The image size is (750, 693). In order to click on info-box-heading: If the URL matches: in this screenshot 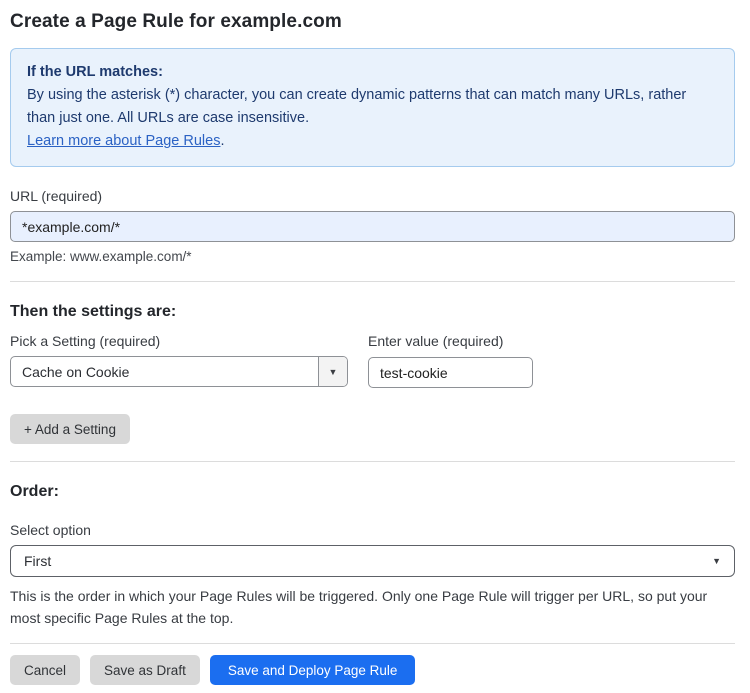, I will do `click(95, 72)`.